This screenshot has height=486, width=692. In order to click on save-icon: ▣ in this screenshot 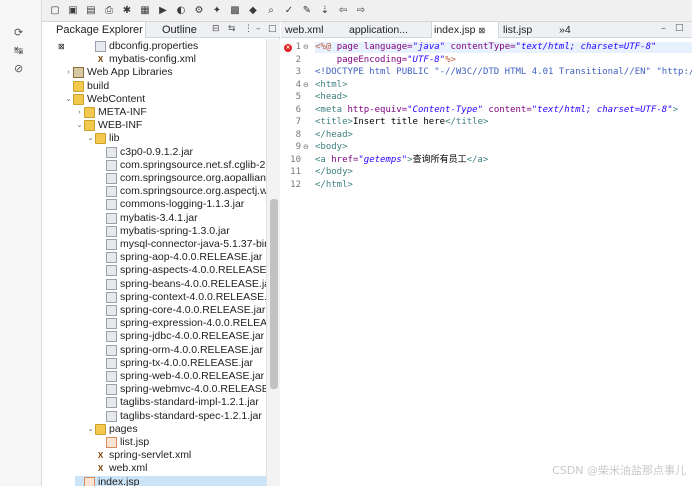, I will do `click(73, 11)`.